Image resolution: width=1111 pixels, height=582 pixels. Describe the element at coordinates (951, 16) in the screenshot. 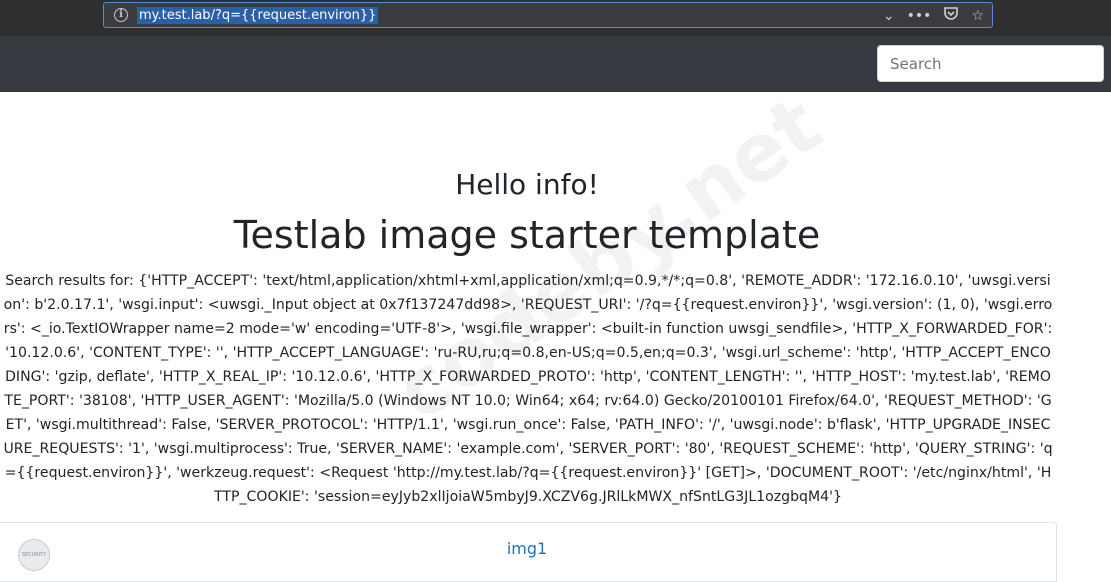

I see `pocket-icon` at that location.